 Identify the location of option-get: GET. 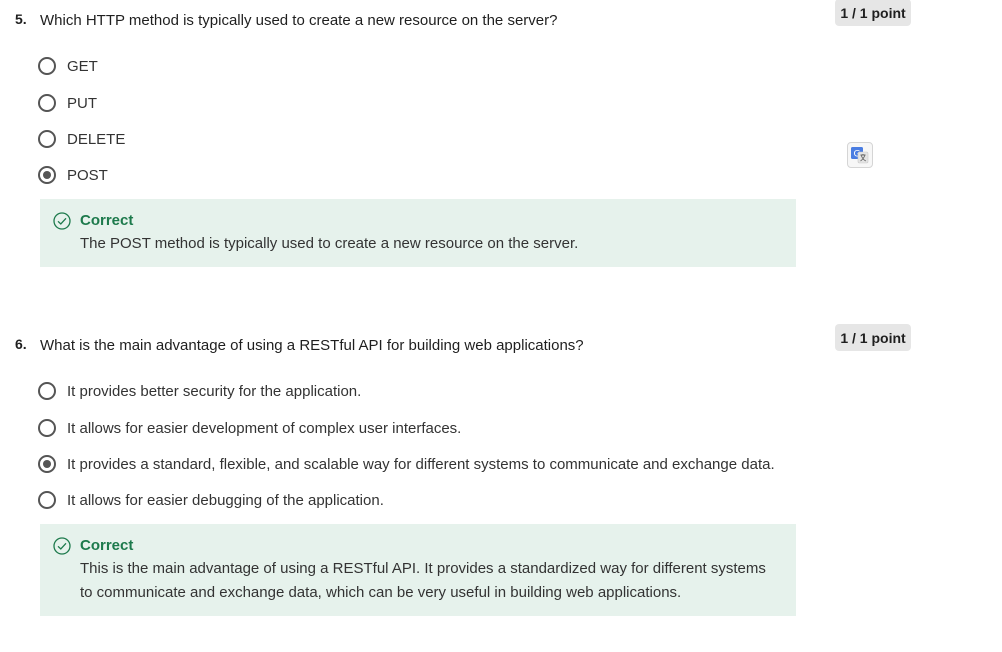
(68, 66).